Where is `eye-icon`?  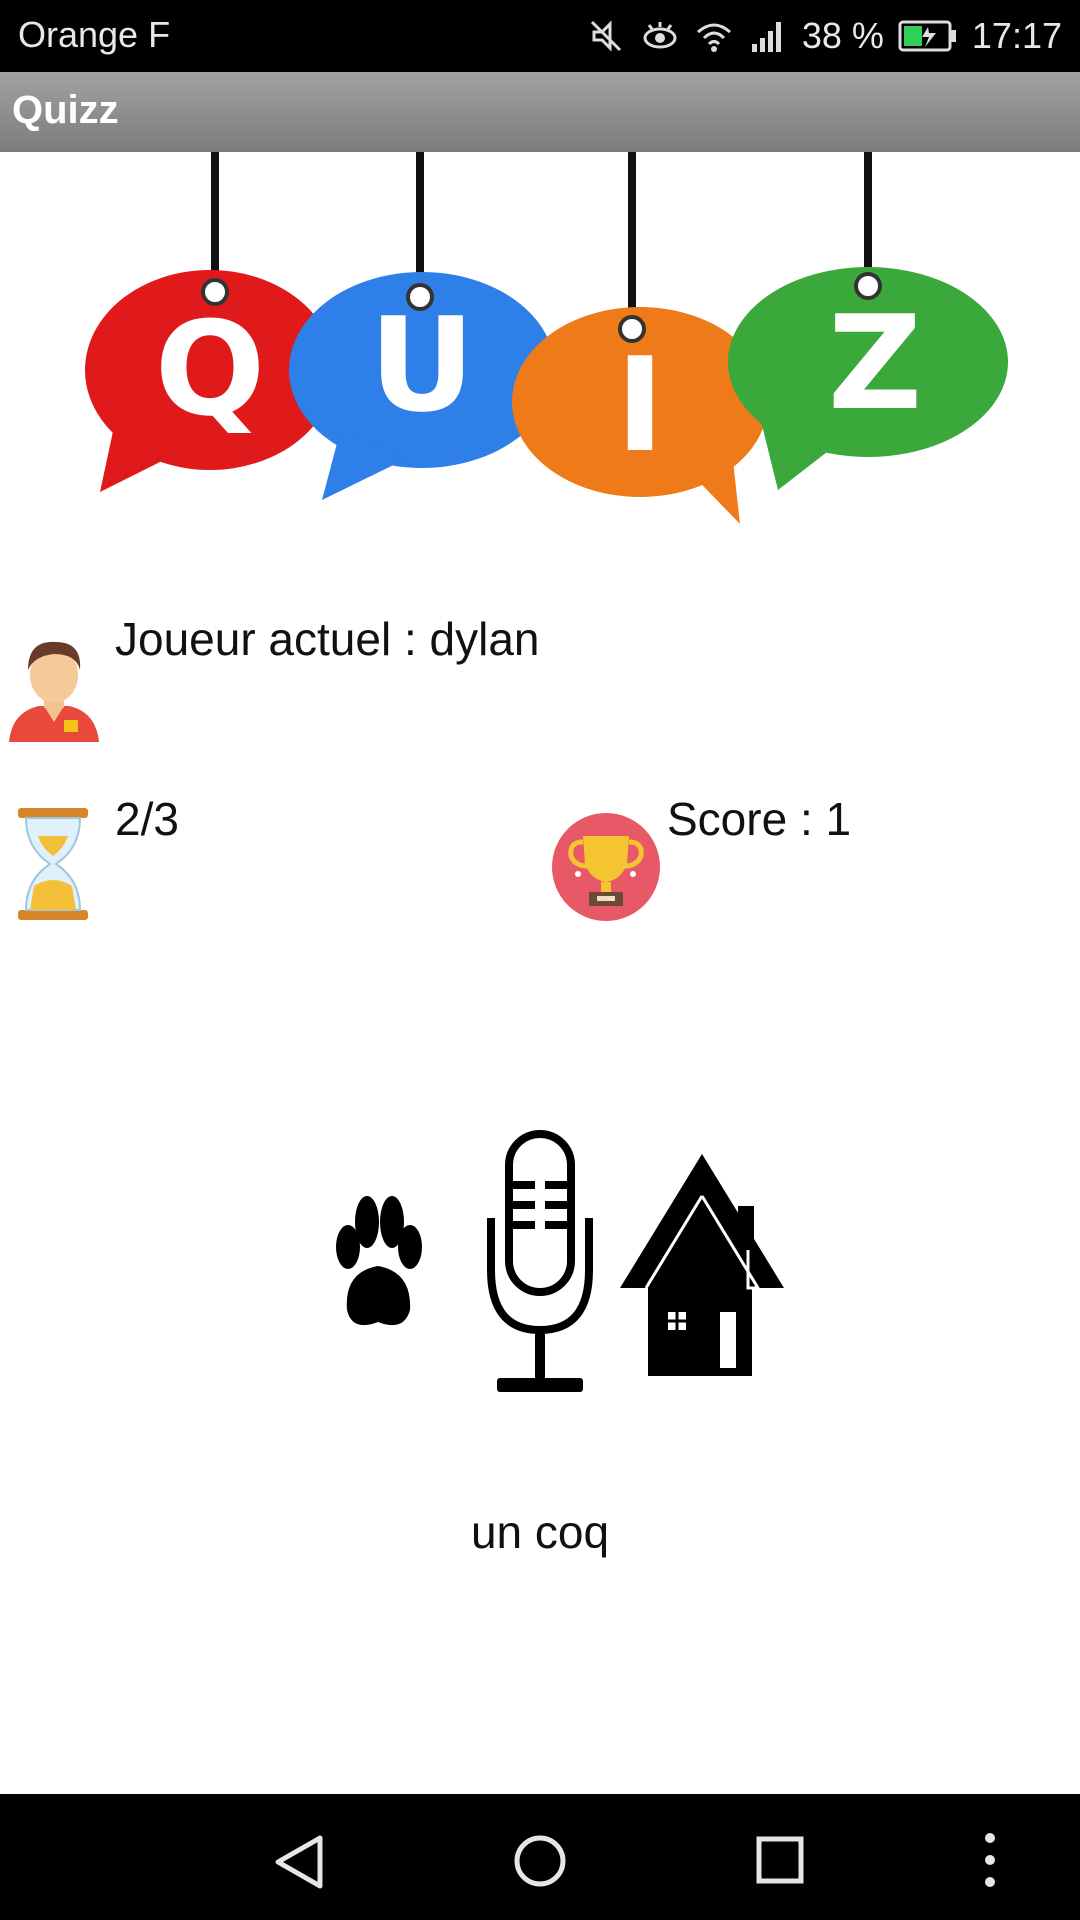 eye-icon is located at coordinates (660, 35).